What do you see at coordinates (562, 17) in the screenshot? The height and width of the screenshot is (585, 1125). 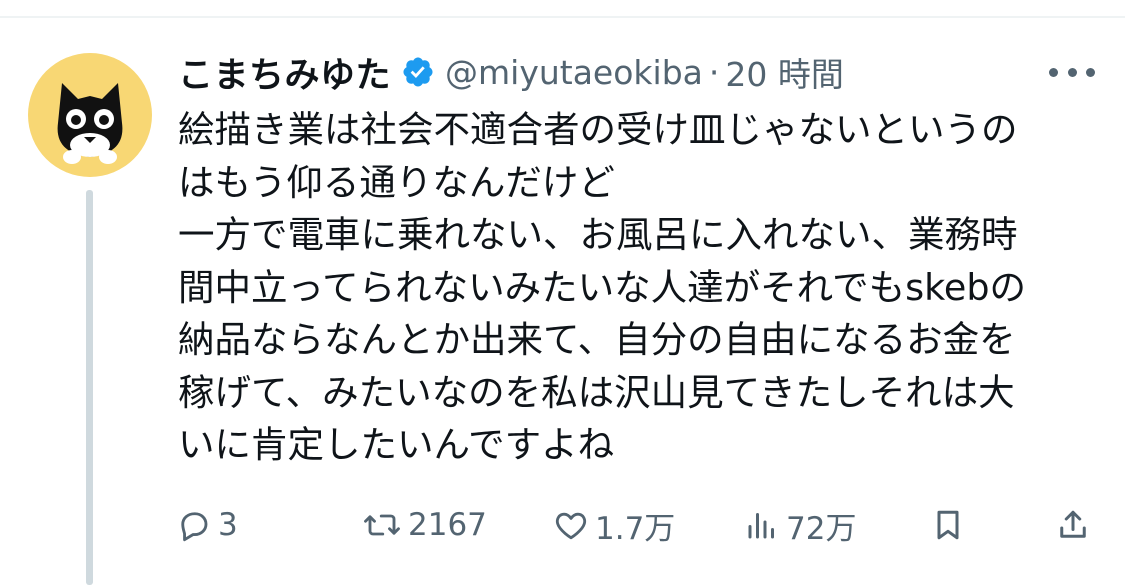 I see `top-divider` at bounding box center [562, 17].